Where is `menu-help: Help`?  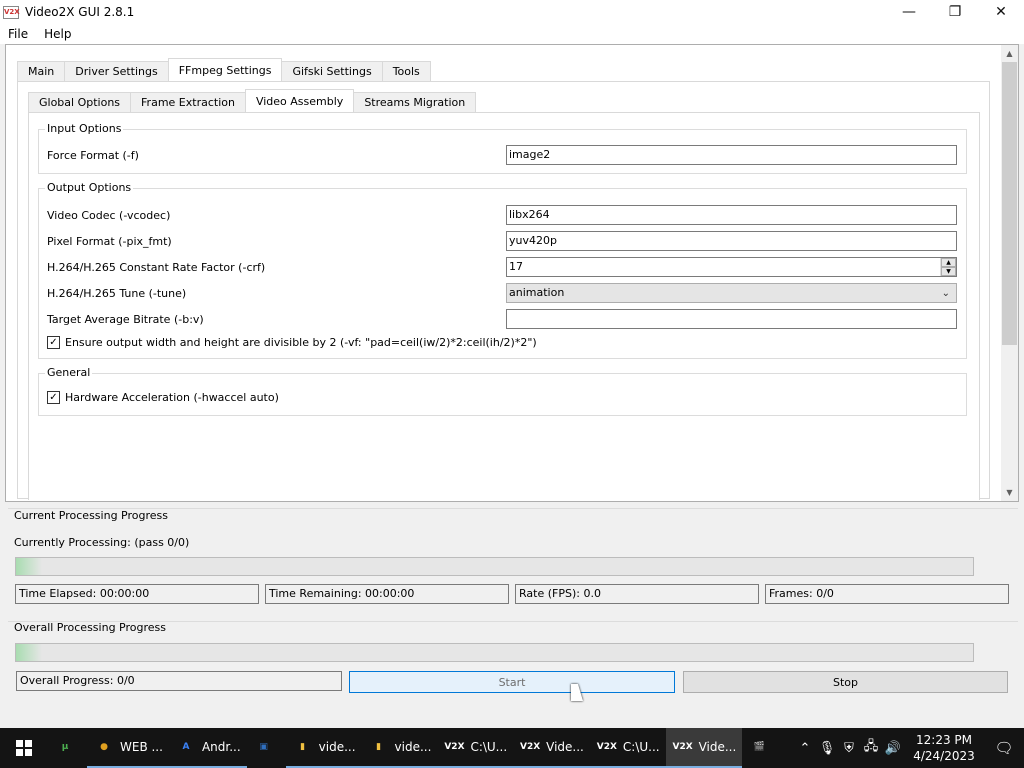 menu-help: Help is located at coordinates (57, 34).